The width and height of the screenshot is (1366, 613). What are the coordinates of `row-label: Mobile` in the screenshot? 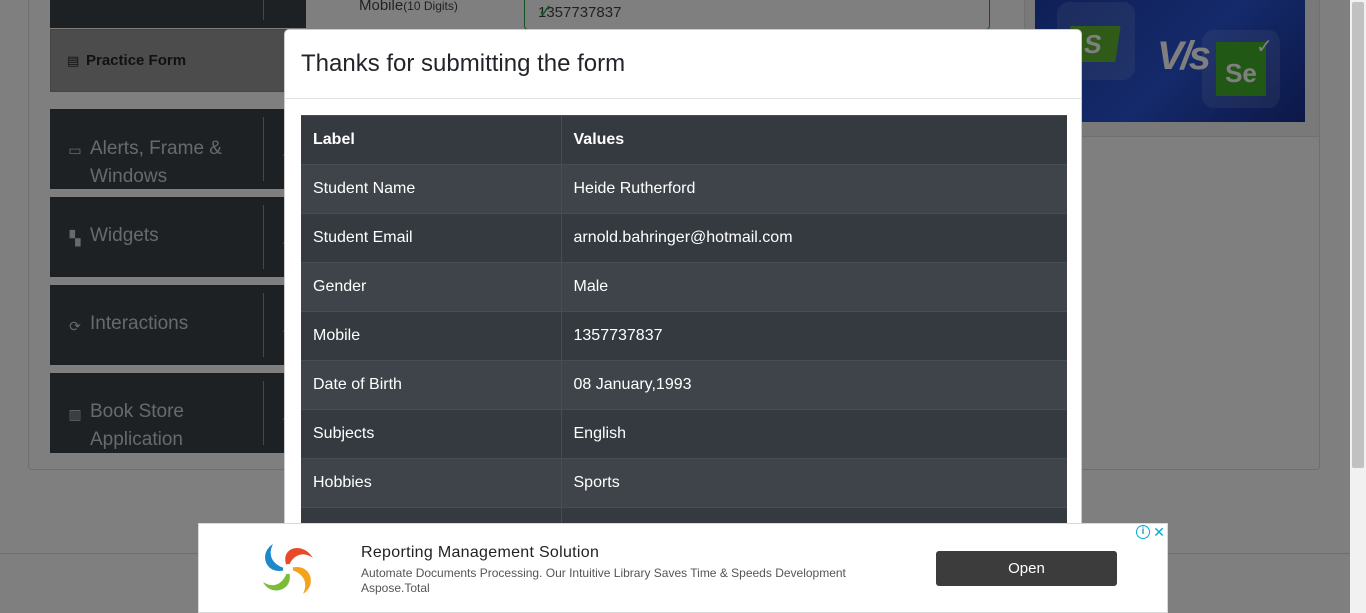 It's located at (431, 336).